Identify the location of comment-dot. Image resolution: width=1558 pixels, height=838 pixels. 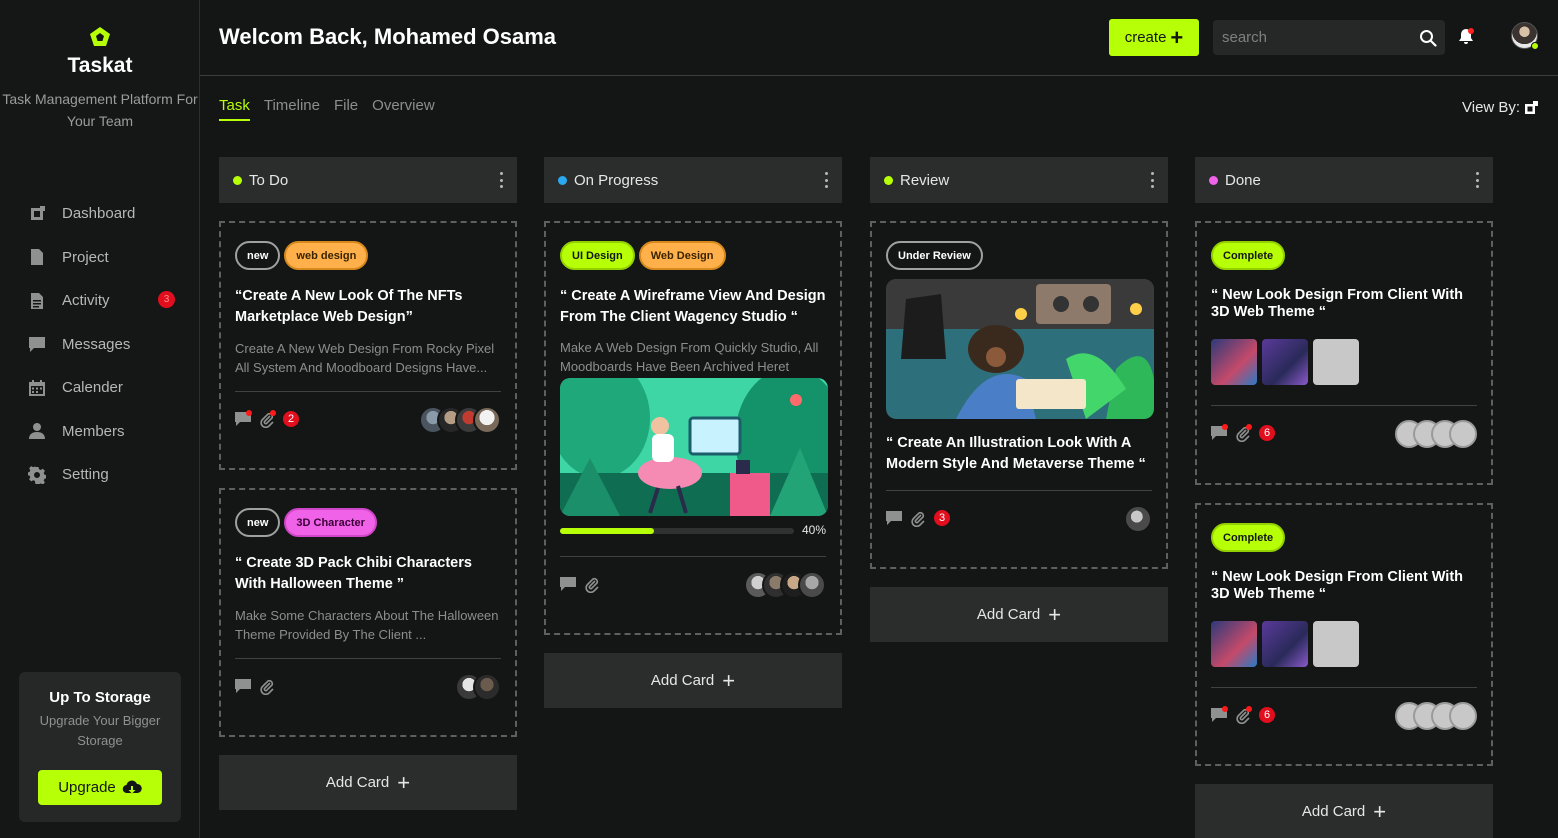
(1225, 427).